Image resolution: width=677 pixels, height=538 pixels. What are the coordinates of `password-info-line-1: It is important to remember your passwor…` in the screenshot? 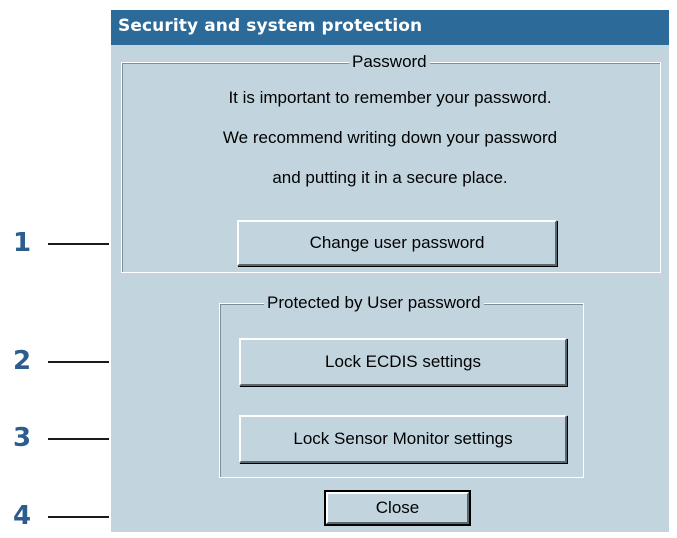 It's located at (390, 97).